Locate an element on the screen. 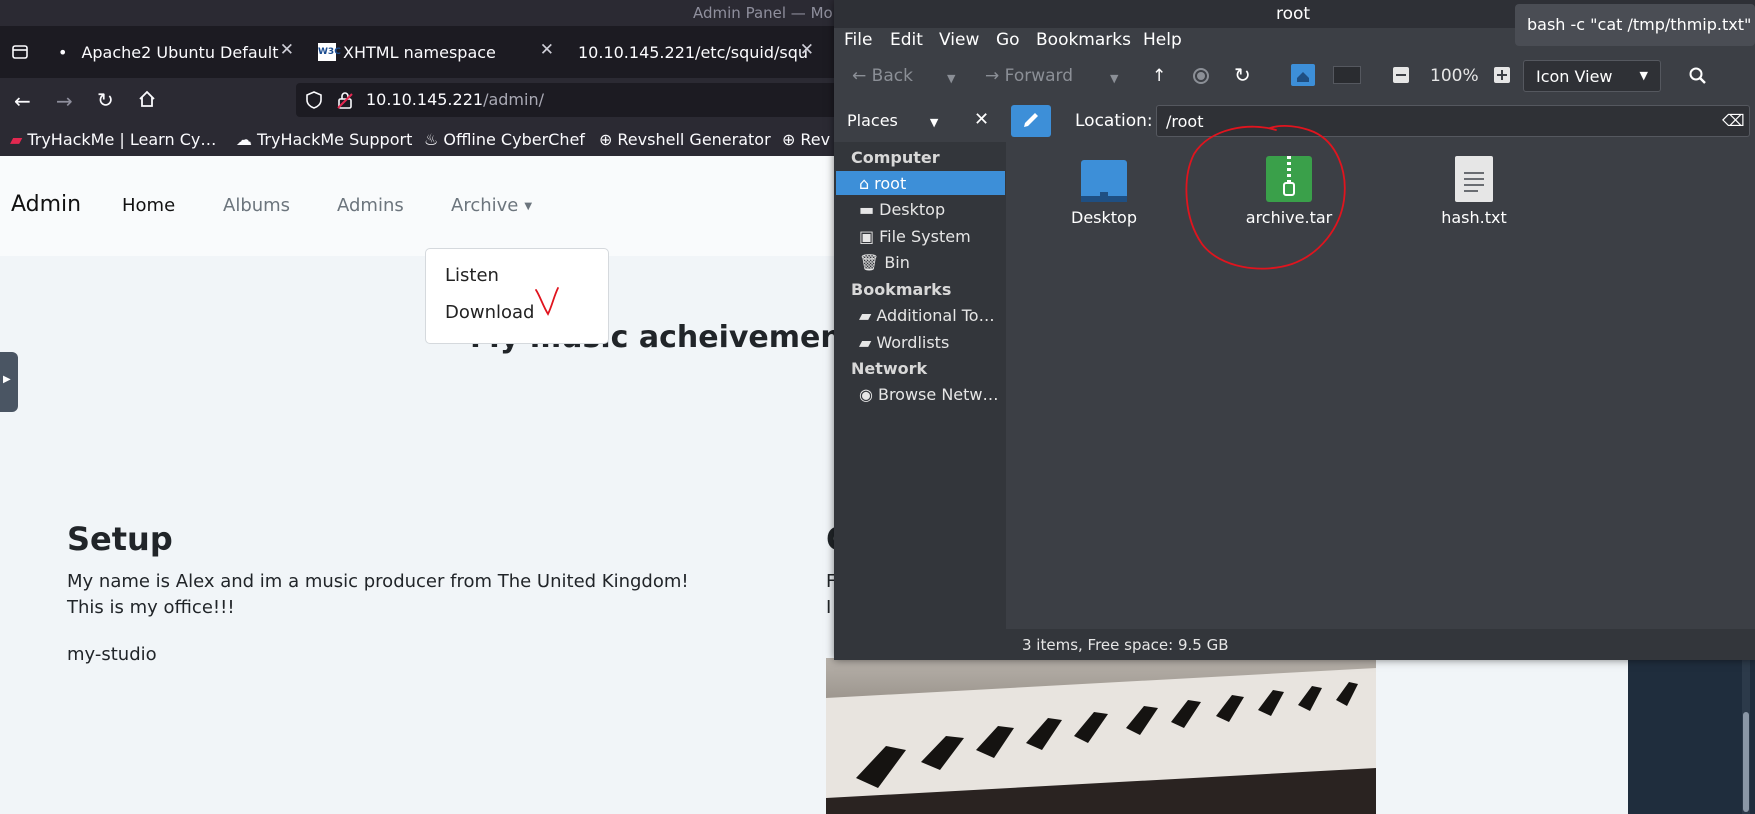 Image resolution: width=1755 pixels, height=814 pixels. zoom-out-icon is located at coordinates (1401, 75).